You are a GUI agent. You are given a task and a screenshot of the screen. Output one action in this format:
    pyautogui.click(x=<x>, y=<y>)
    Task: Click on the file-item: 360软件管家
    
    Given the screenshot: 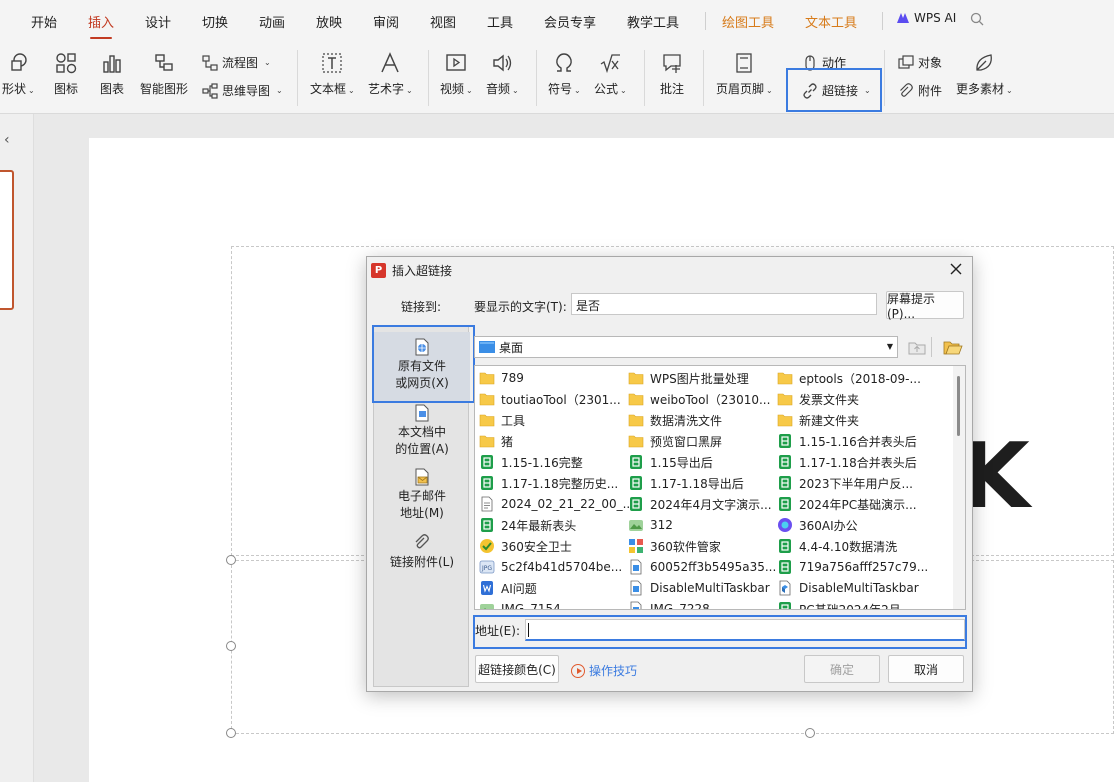 What is the action you would take?
    pyautogui.click(x=674, y=546)
    